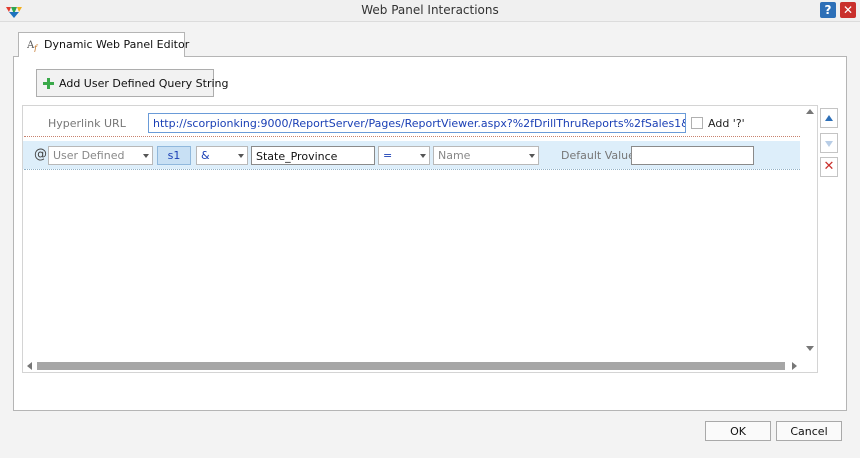 The image size is (860, 458). What do you see at coordinates (117, 44) in the screenshot?
I see `tab-label: Dynamic Web Panel Editor` at bounding box center [117, 44].